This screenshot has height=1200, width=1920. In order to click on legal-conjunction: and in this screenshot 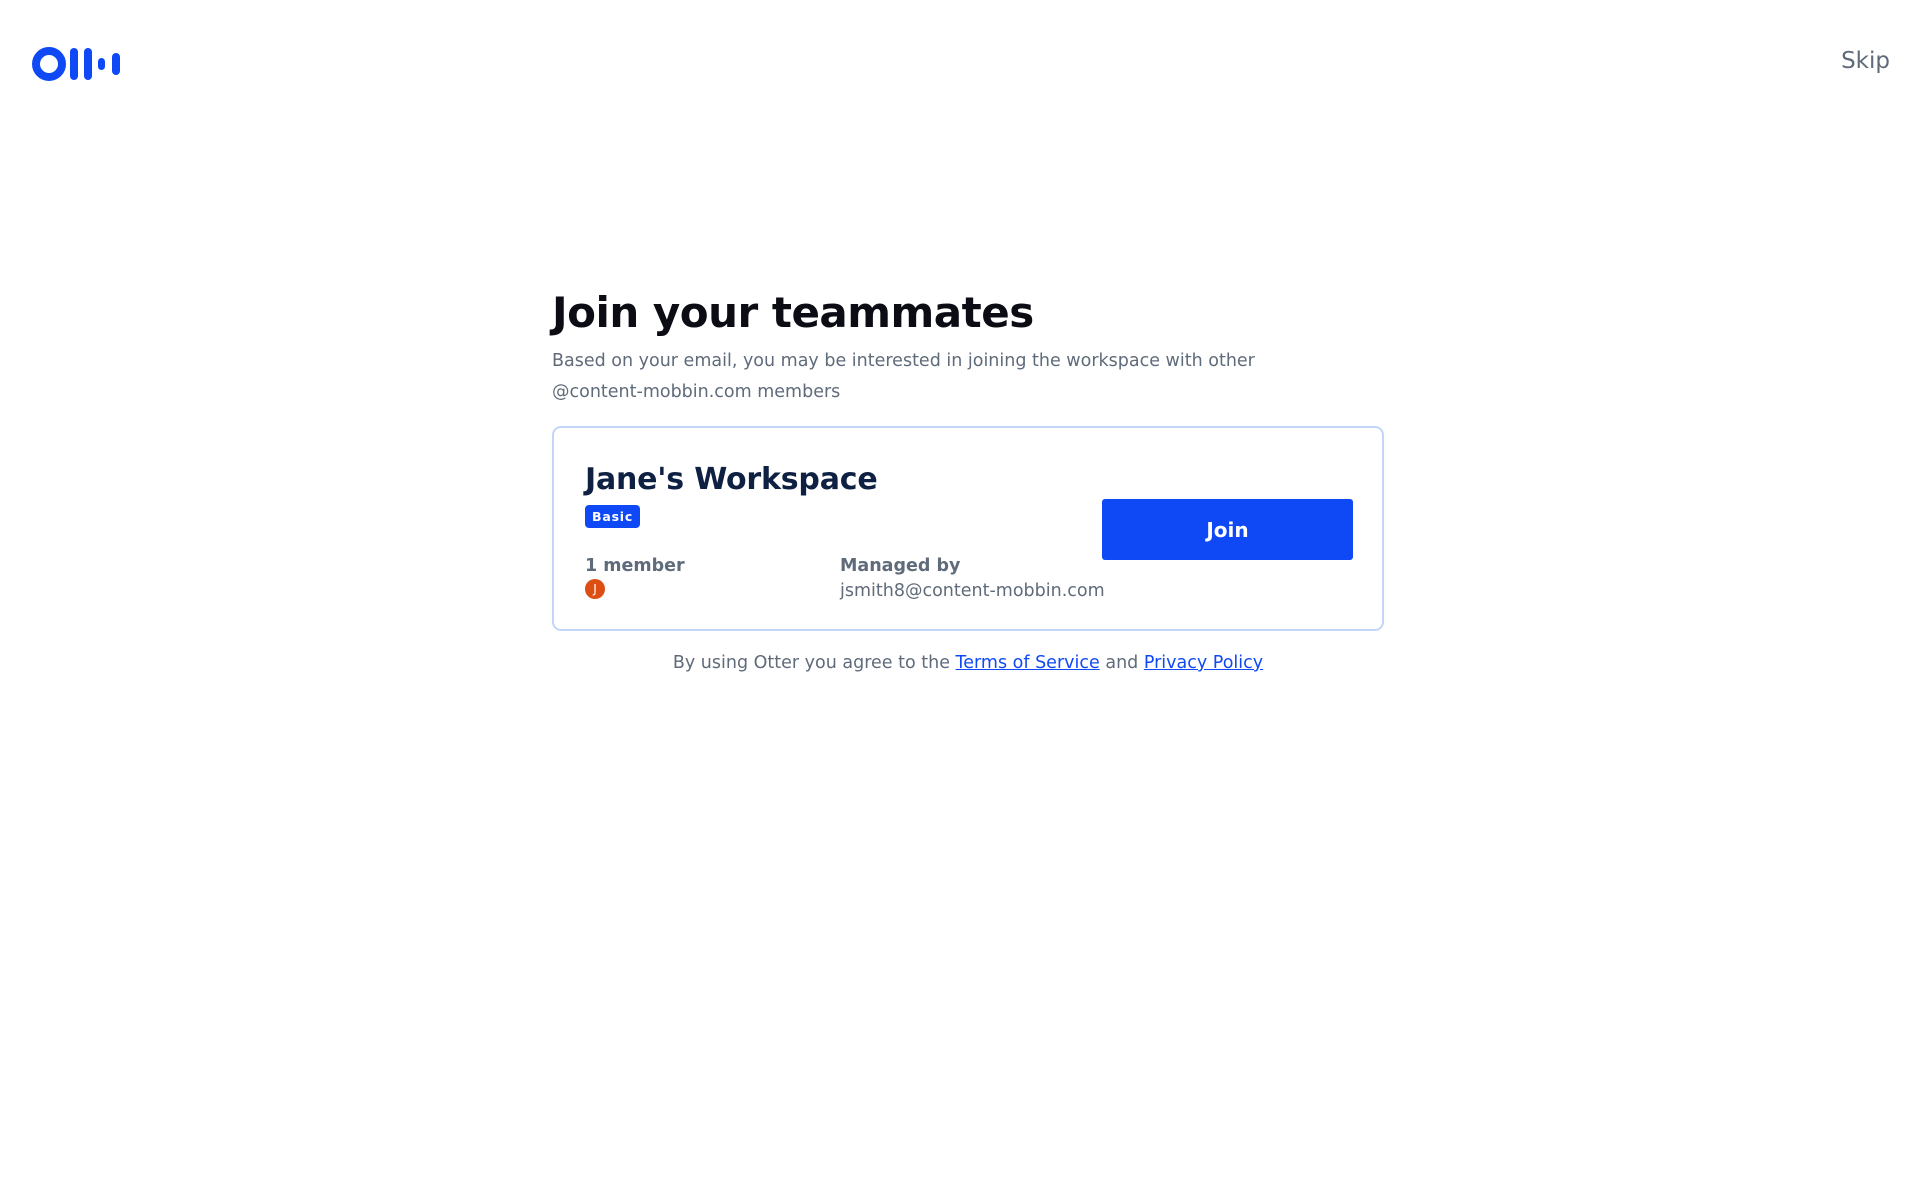, I will do `click(1122, 663)`.